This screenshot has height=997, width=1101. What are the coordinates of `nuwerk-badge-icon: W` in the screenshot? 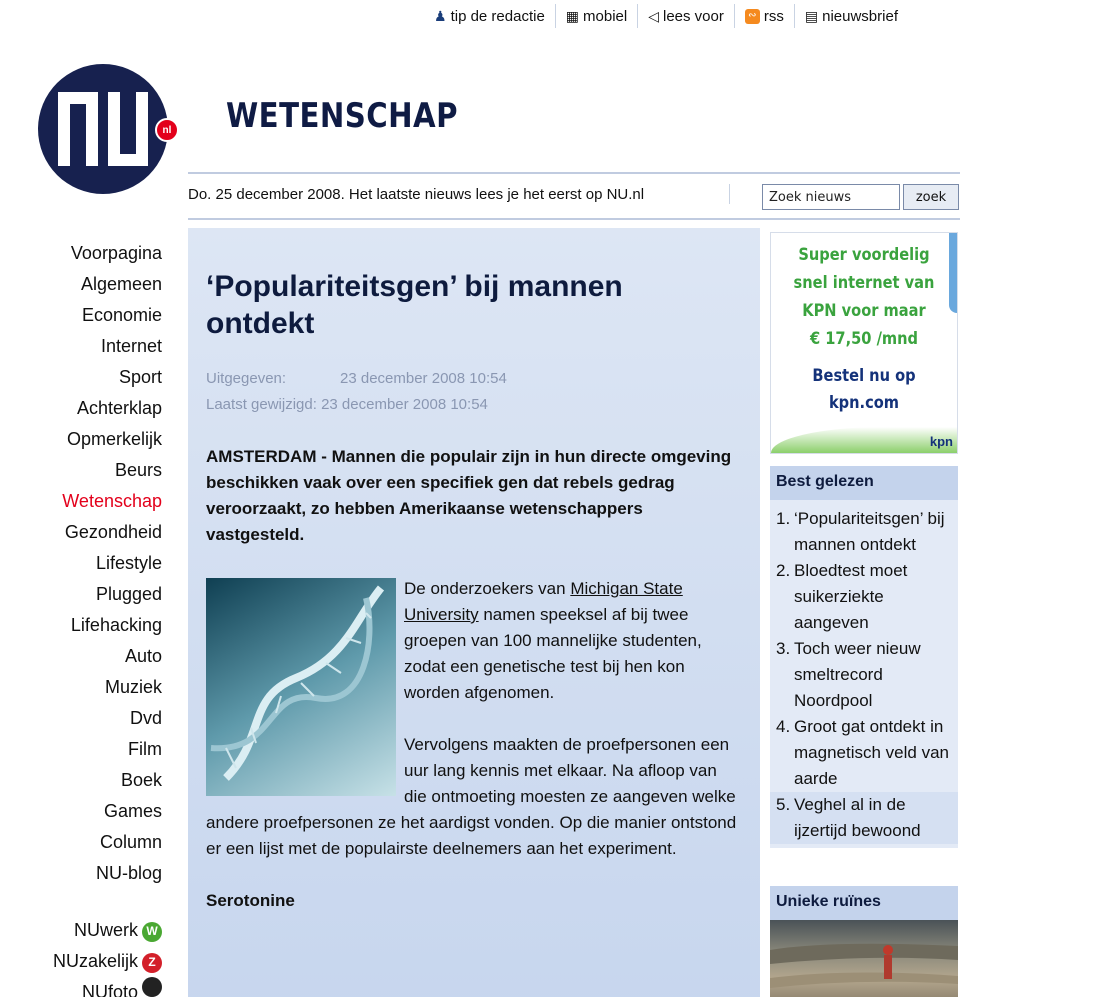 It's located at (152, 931).